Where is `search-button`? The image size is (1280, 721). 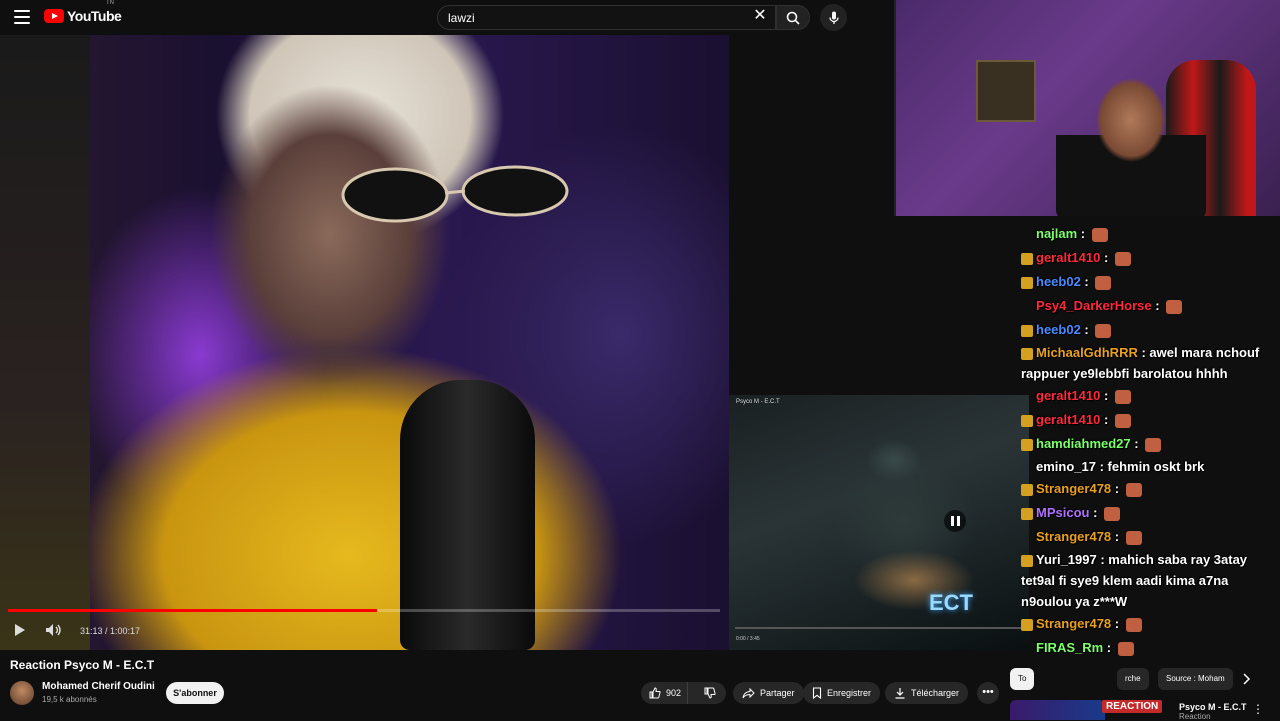 search-button is located at coordinates (793, 17).